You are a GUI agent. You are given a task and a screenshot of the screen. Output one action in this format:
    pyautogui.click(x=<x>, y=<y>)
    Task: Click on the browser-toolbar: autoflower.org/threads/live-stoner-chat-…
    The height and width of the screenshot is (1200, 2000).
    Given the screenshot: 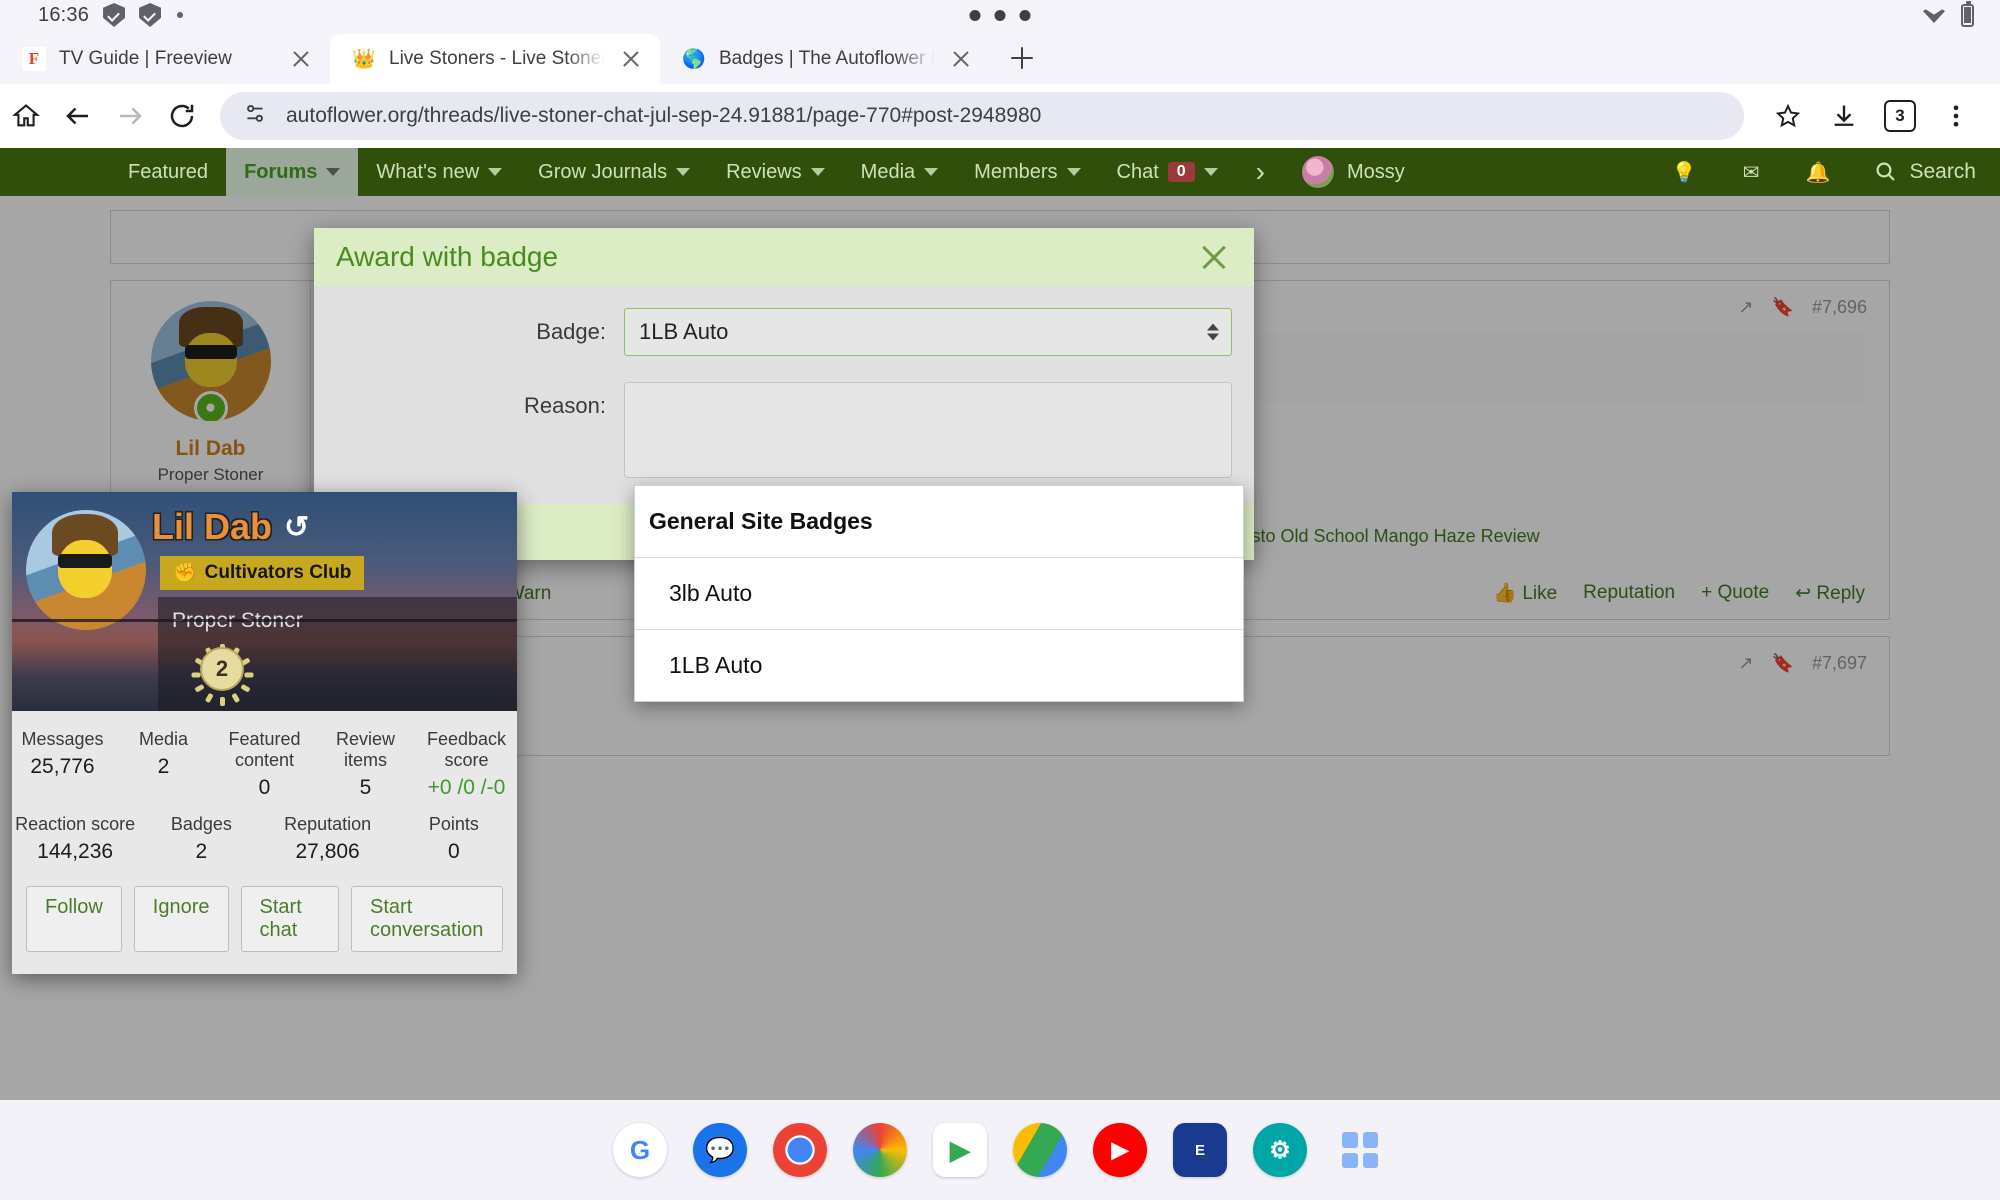 What is the action you would take?
    pyautogui.click(x=1000, y=116)
    